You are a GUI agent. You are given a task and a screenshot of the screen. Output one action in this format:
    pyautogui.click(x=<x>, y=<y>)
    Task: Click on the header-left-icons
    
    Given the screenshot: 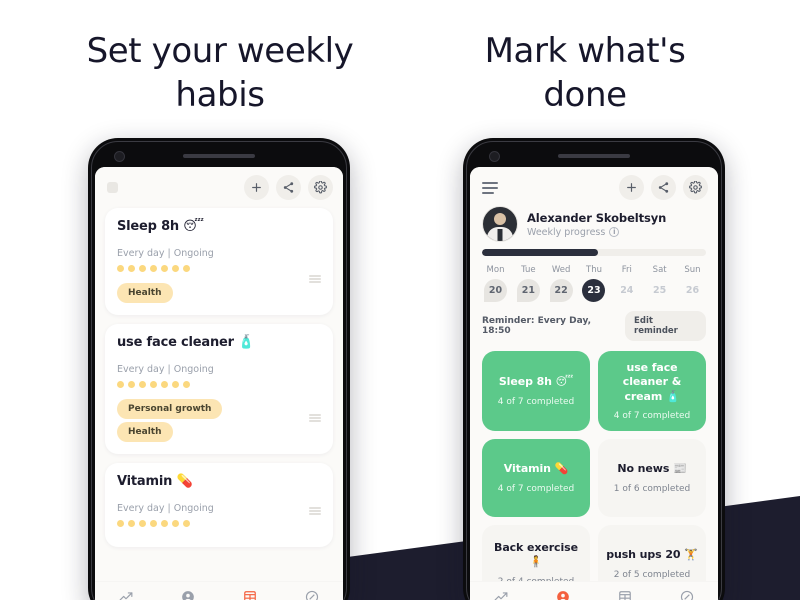 What is the action you would take?
    pyautogui.click(x=490, y=187)
    